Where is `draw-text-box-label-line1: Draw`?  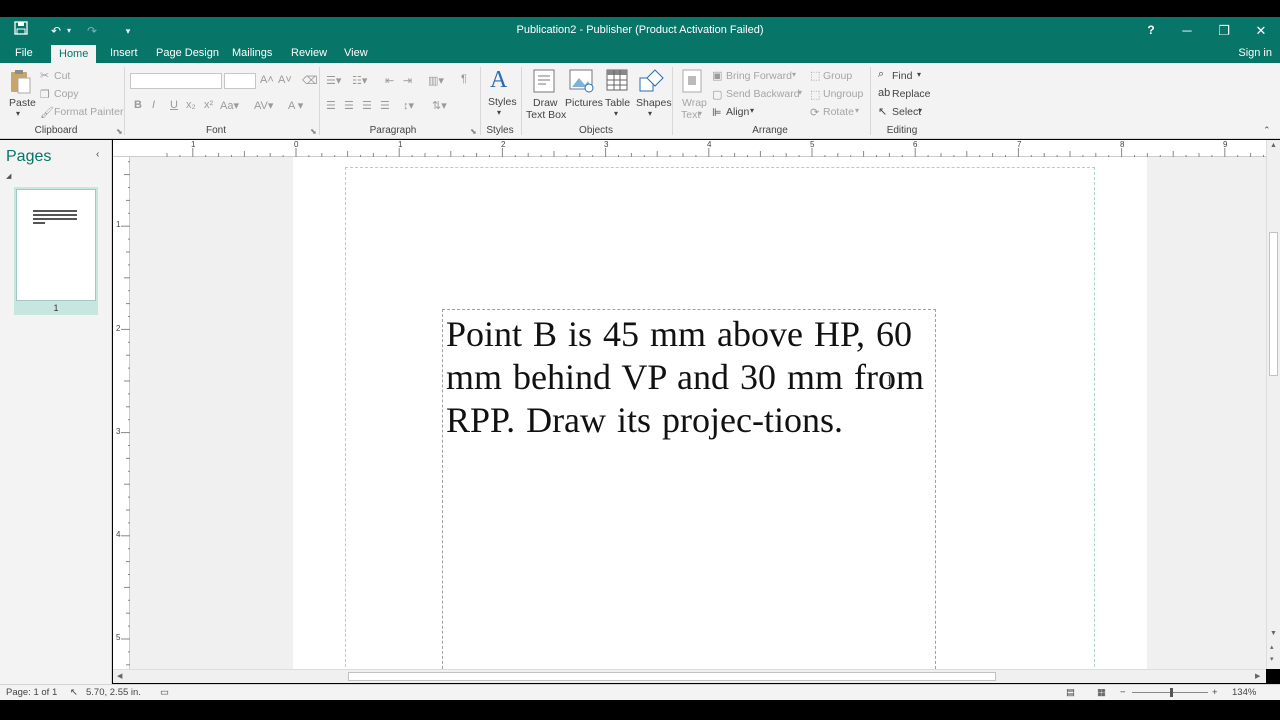 draw-text-box-label-line1: Draw is located at coordinates (545, 103).